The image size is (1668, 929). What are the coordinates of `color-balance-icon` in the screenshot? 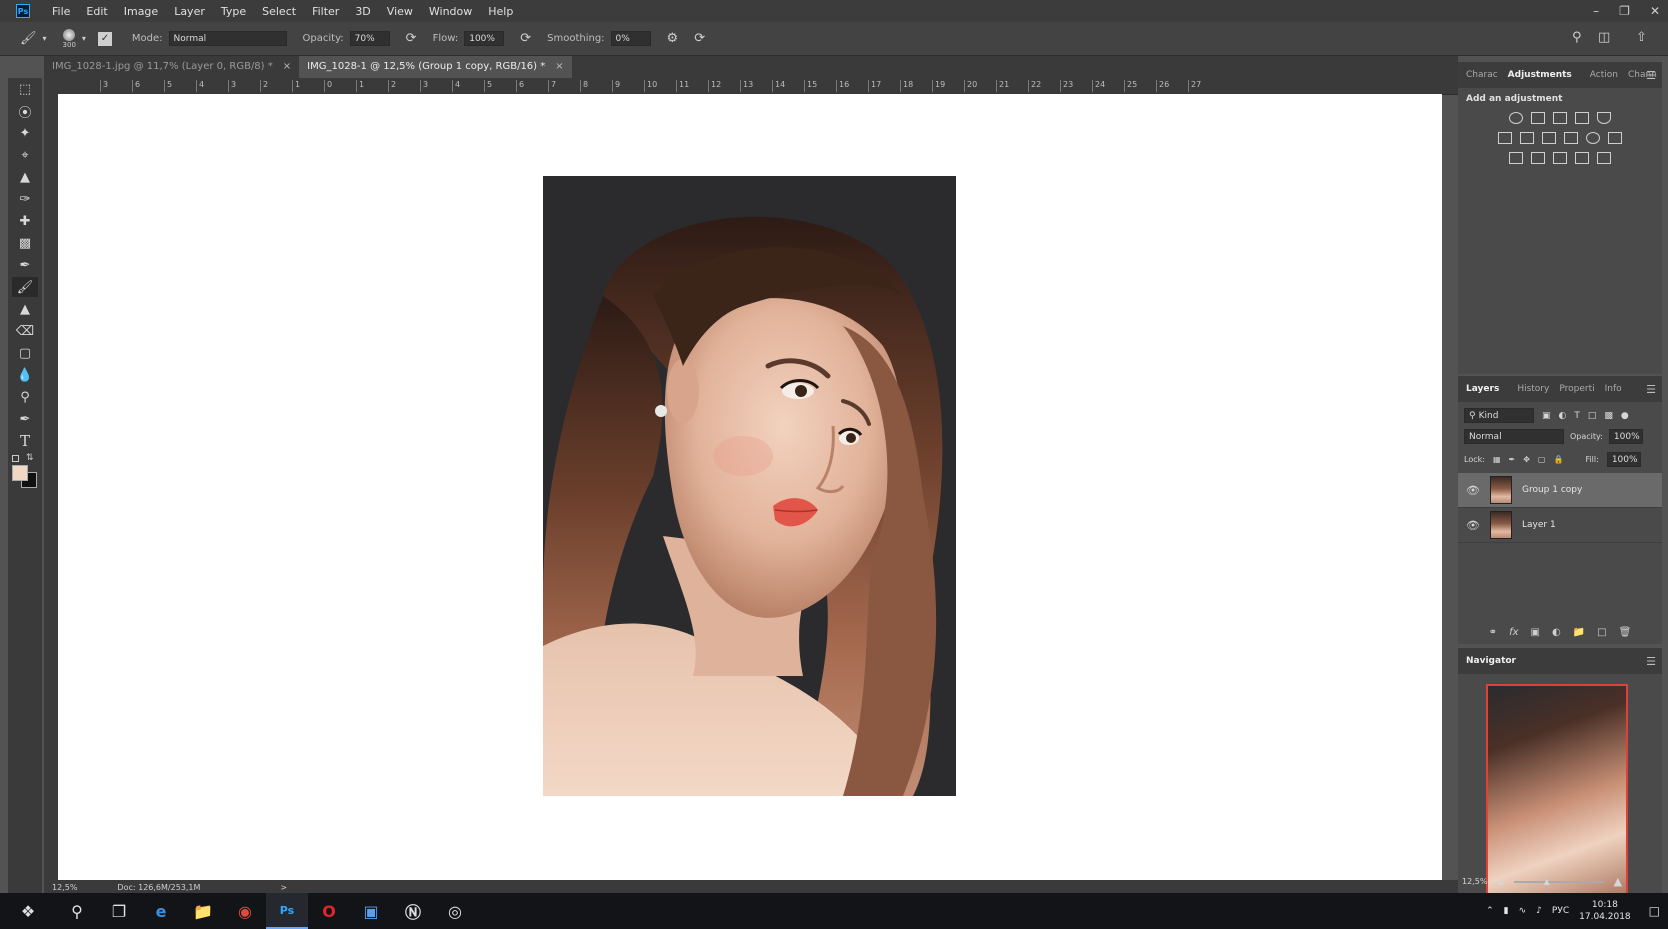 It's located at (1527, 138).